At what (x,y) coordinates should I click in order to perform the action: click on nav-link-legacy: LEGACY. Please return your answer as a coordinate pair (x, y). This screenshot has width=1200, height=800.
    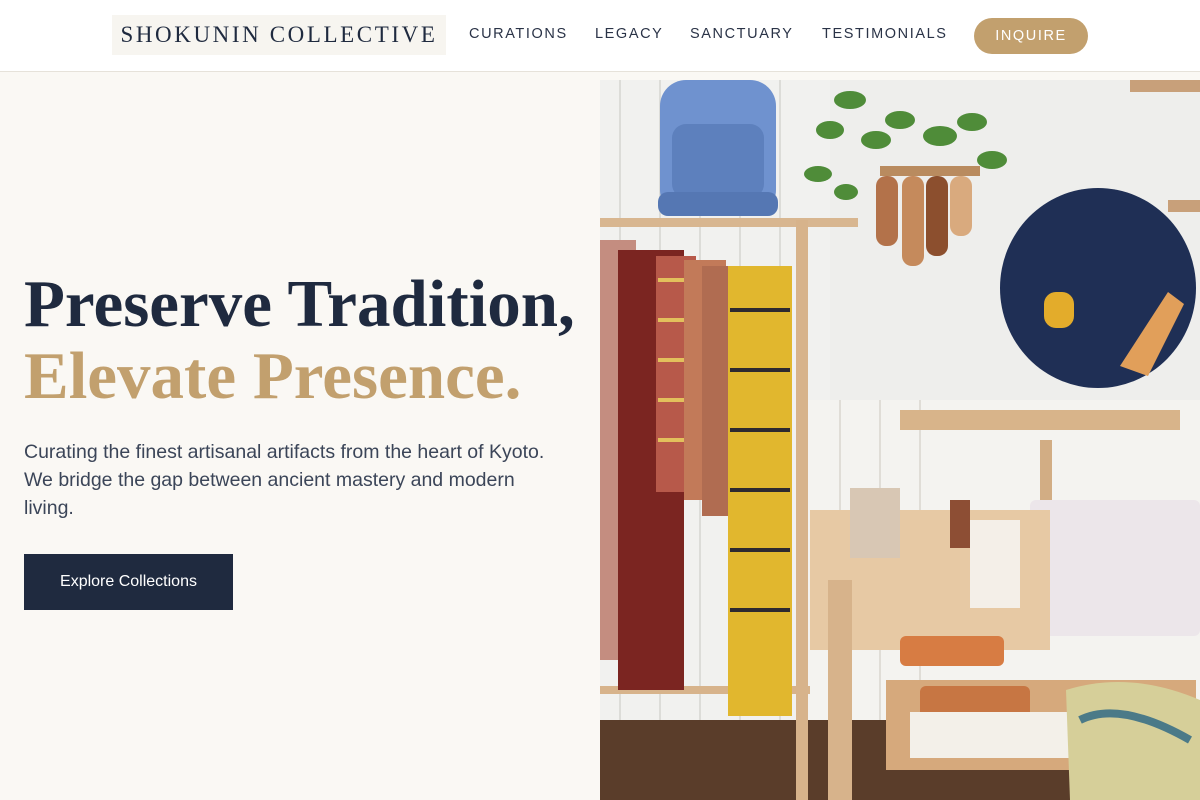
    Looking at the image, I should click on (629, 34).